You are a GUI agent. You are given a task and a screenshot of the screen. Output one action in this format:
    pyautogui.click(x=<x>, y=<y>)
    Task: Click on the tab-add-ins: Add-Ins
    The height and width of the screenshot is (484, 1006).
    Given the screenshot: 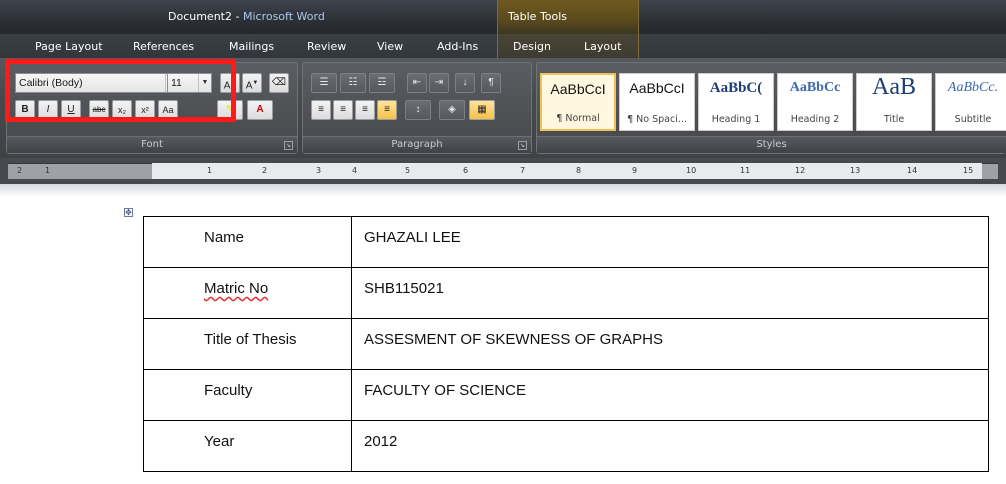 What is the action you would take?
    pyautogui.click(x=457, y=46)
    